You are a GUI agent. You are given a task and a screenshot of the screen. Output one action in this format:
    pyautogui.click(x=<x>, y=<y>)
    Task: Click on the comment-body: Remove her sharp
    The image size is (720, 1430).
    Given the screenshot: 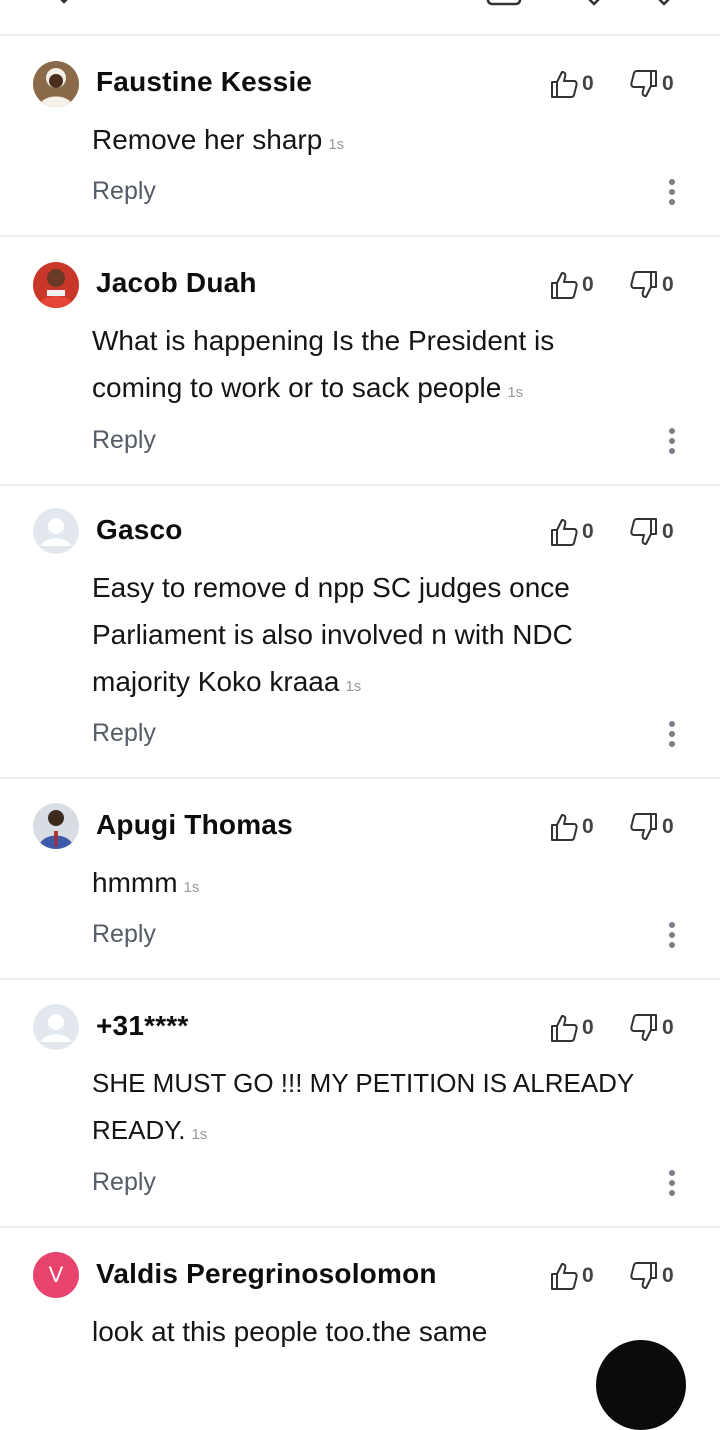 What is the action you would take?
    pyautogui.click(x=207, y=139)
    